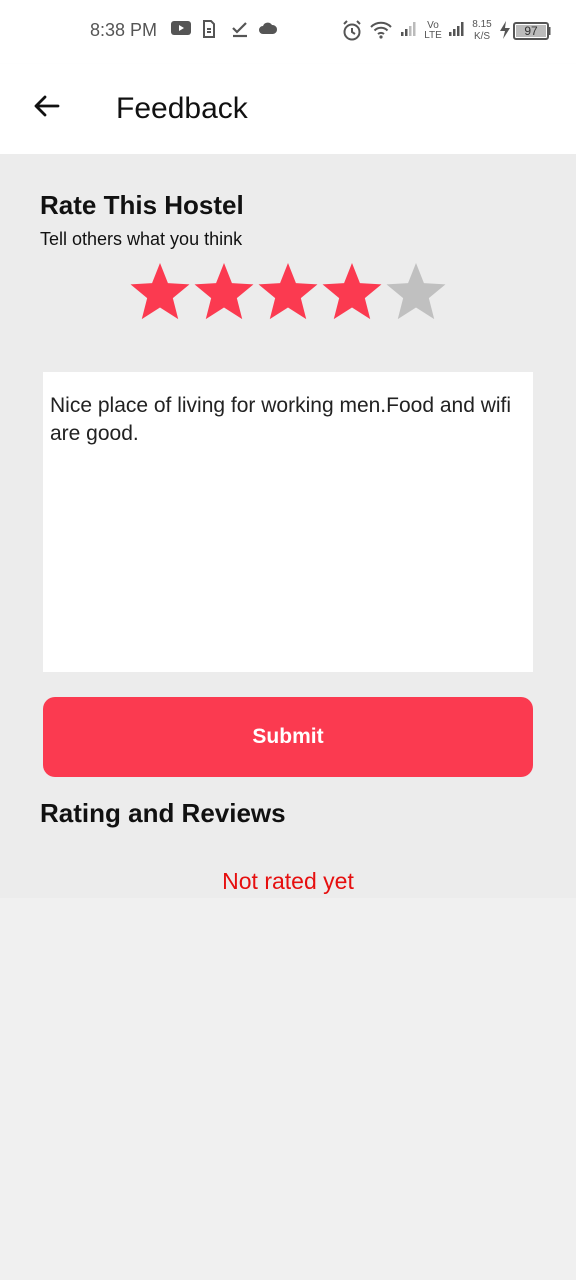 The height and width of the screenshot is (1280, 576). Describe the element at coordinates (141, 239) in the screenshot. I see `rate-subtitle: Tell others what you think` at that location.